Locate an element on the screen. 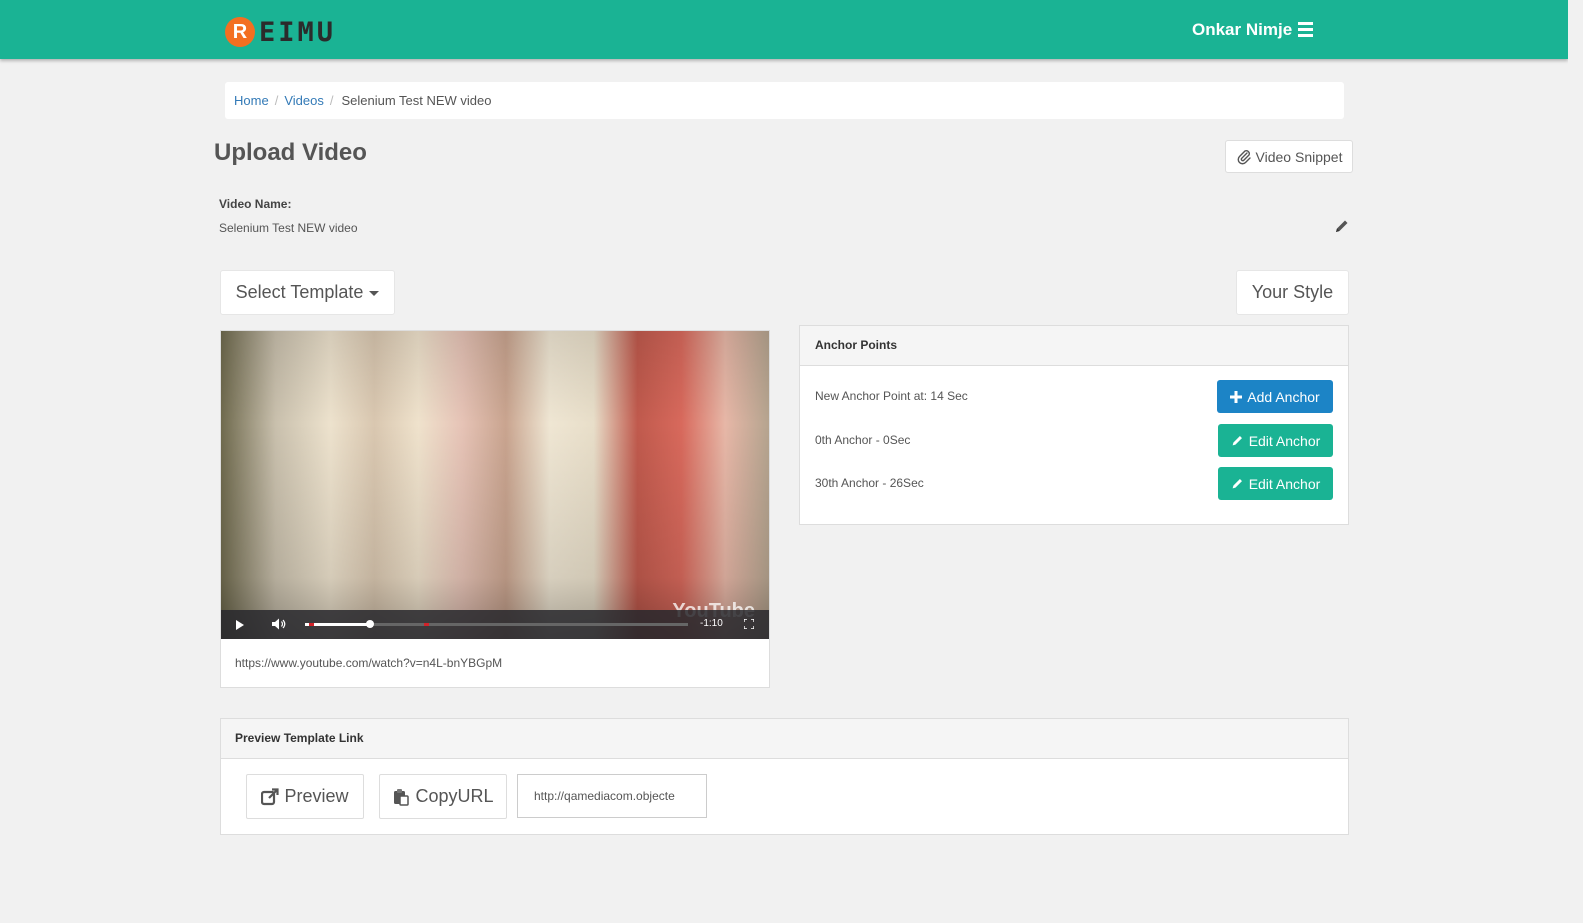 This screenshot has width=1583, height=923. add-anchor-button: Add Anchor is located at coordinates (1275, 396).